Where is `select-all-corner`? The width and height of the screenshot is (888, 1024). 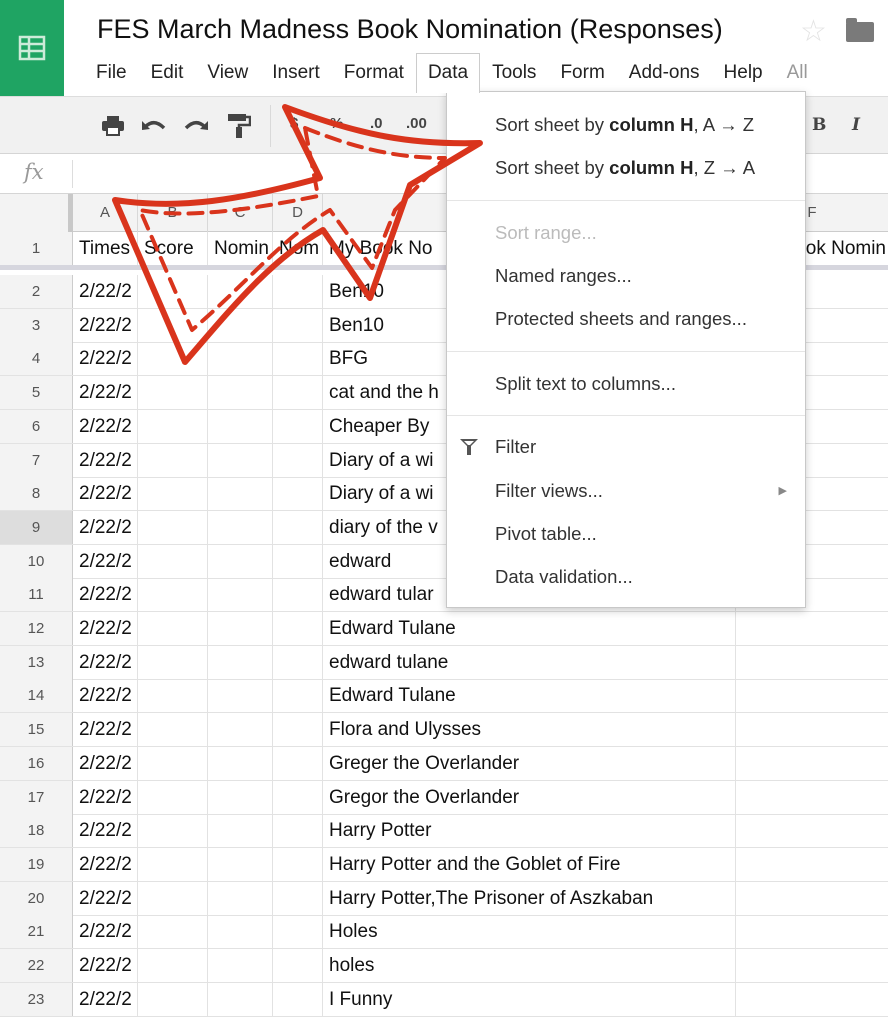
select-all-corner is located at coordinates (36, 213).